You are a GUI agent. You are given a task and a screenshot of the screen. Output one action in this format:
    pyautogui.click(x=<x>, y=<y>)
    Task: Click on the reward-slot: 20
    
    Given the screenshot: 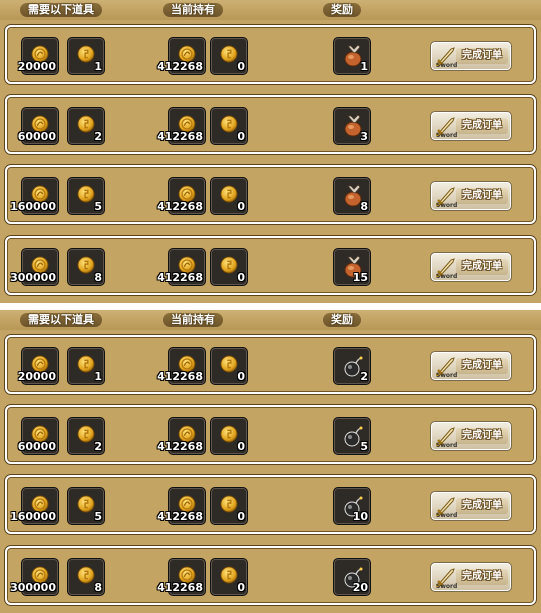 What is the action you would take?
    pyautogui.click(x=352, y=577)
    